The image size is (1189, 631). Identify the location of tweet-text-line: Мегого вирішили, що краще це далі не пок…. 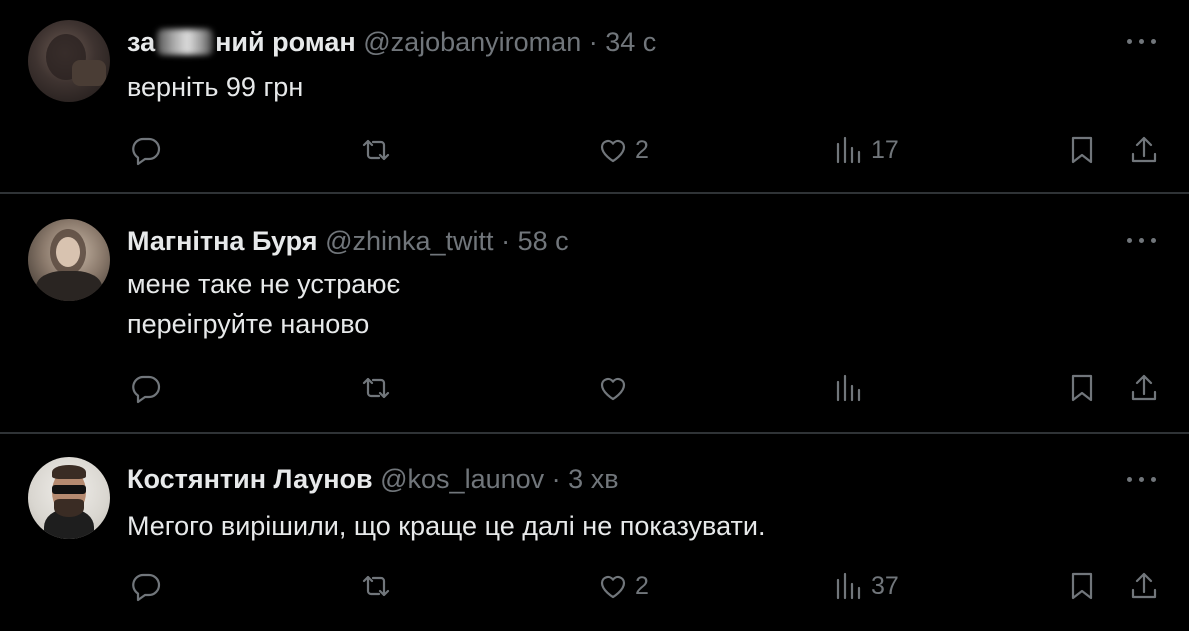
(446, 526).